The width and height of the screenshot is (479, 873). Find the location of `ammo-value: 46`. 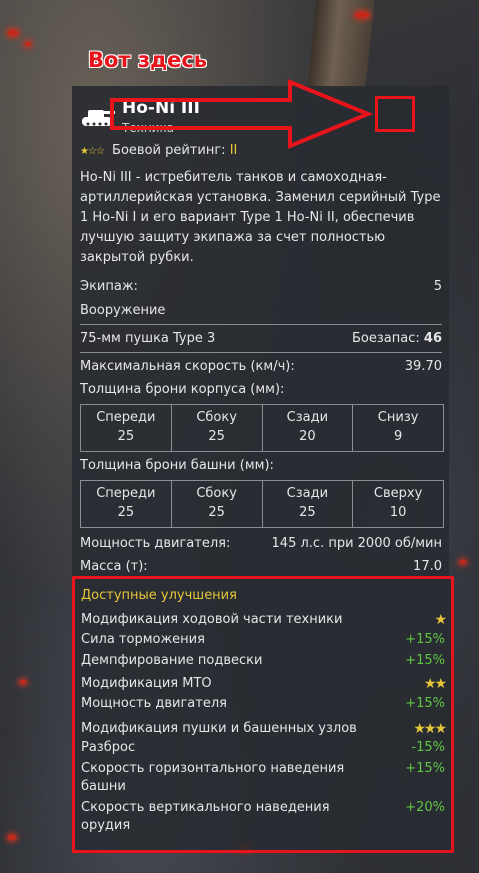

ammo-value: 46 is located at coordinates (432, 338).